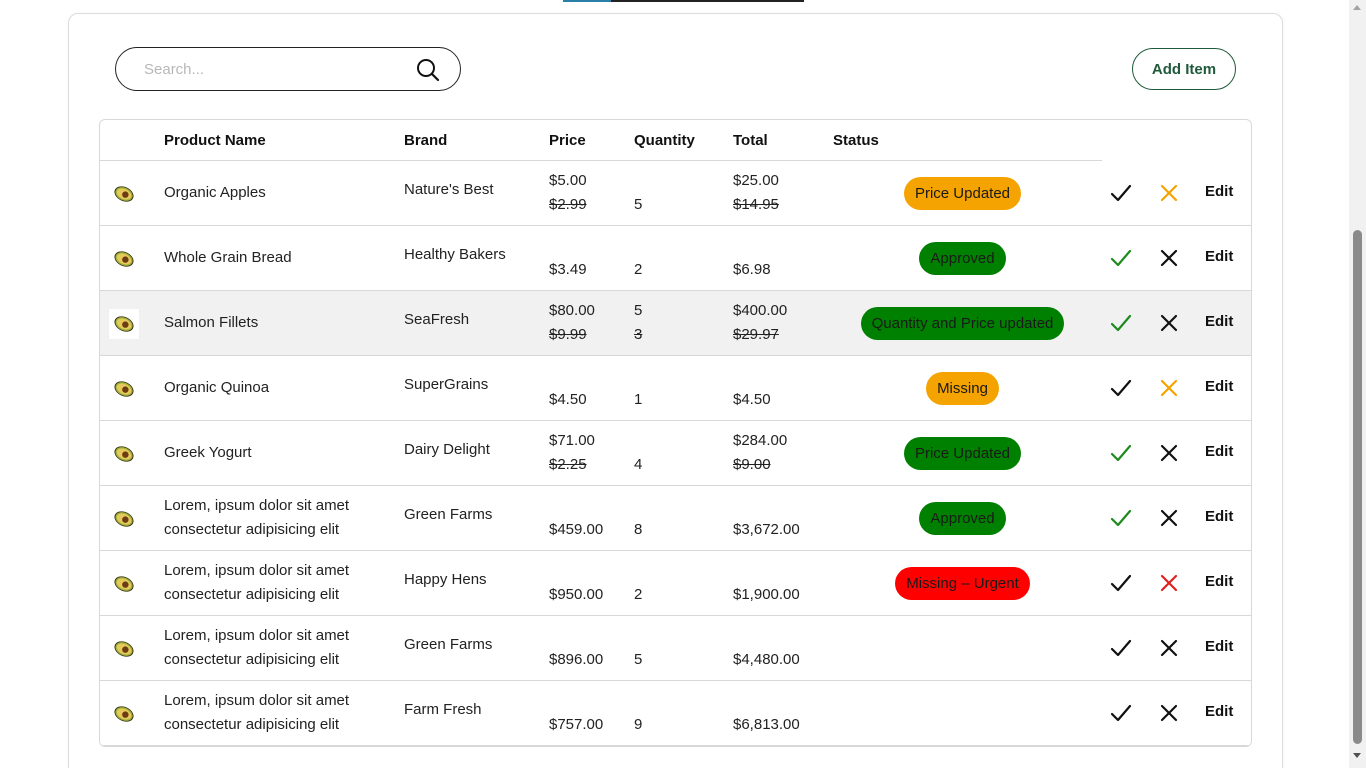  Describe the element at coordinates (756, 334) in the screenshot. I see `total-old: $29.97` at that location.